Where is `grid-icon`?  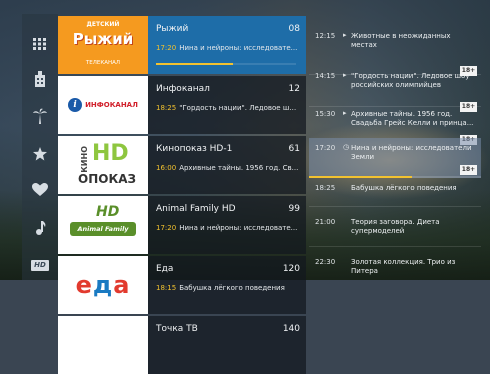
grid-icon is located at coordinates (39, 44).